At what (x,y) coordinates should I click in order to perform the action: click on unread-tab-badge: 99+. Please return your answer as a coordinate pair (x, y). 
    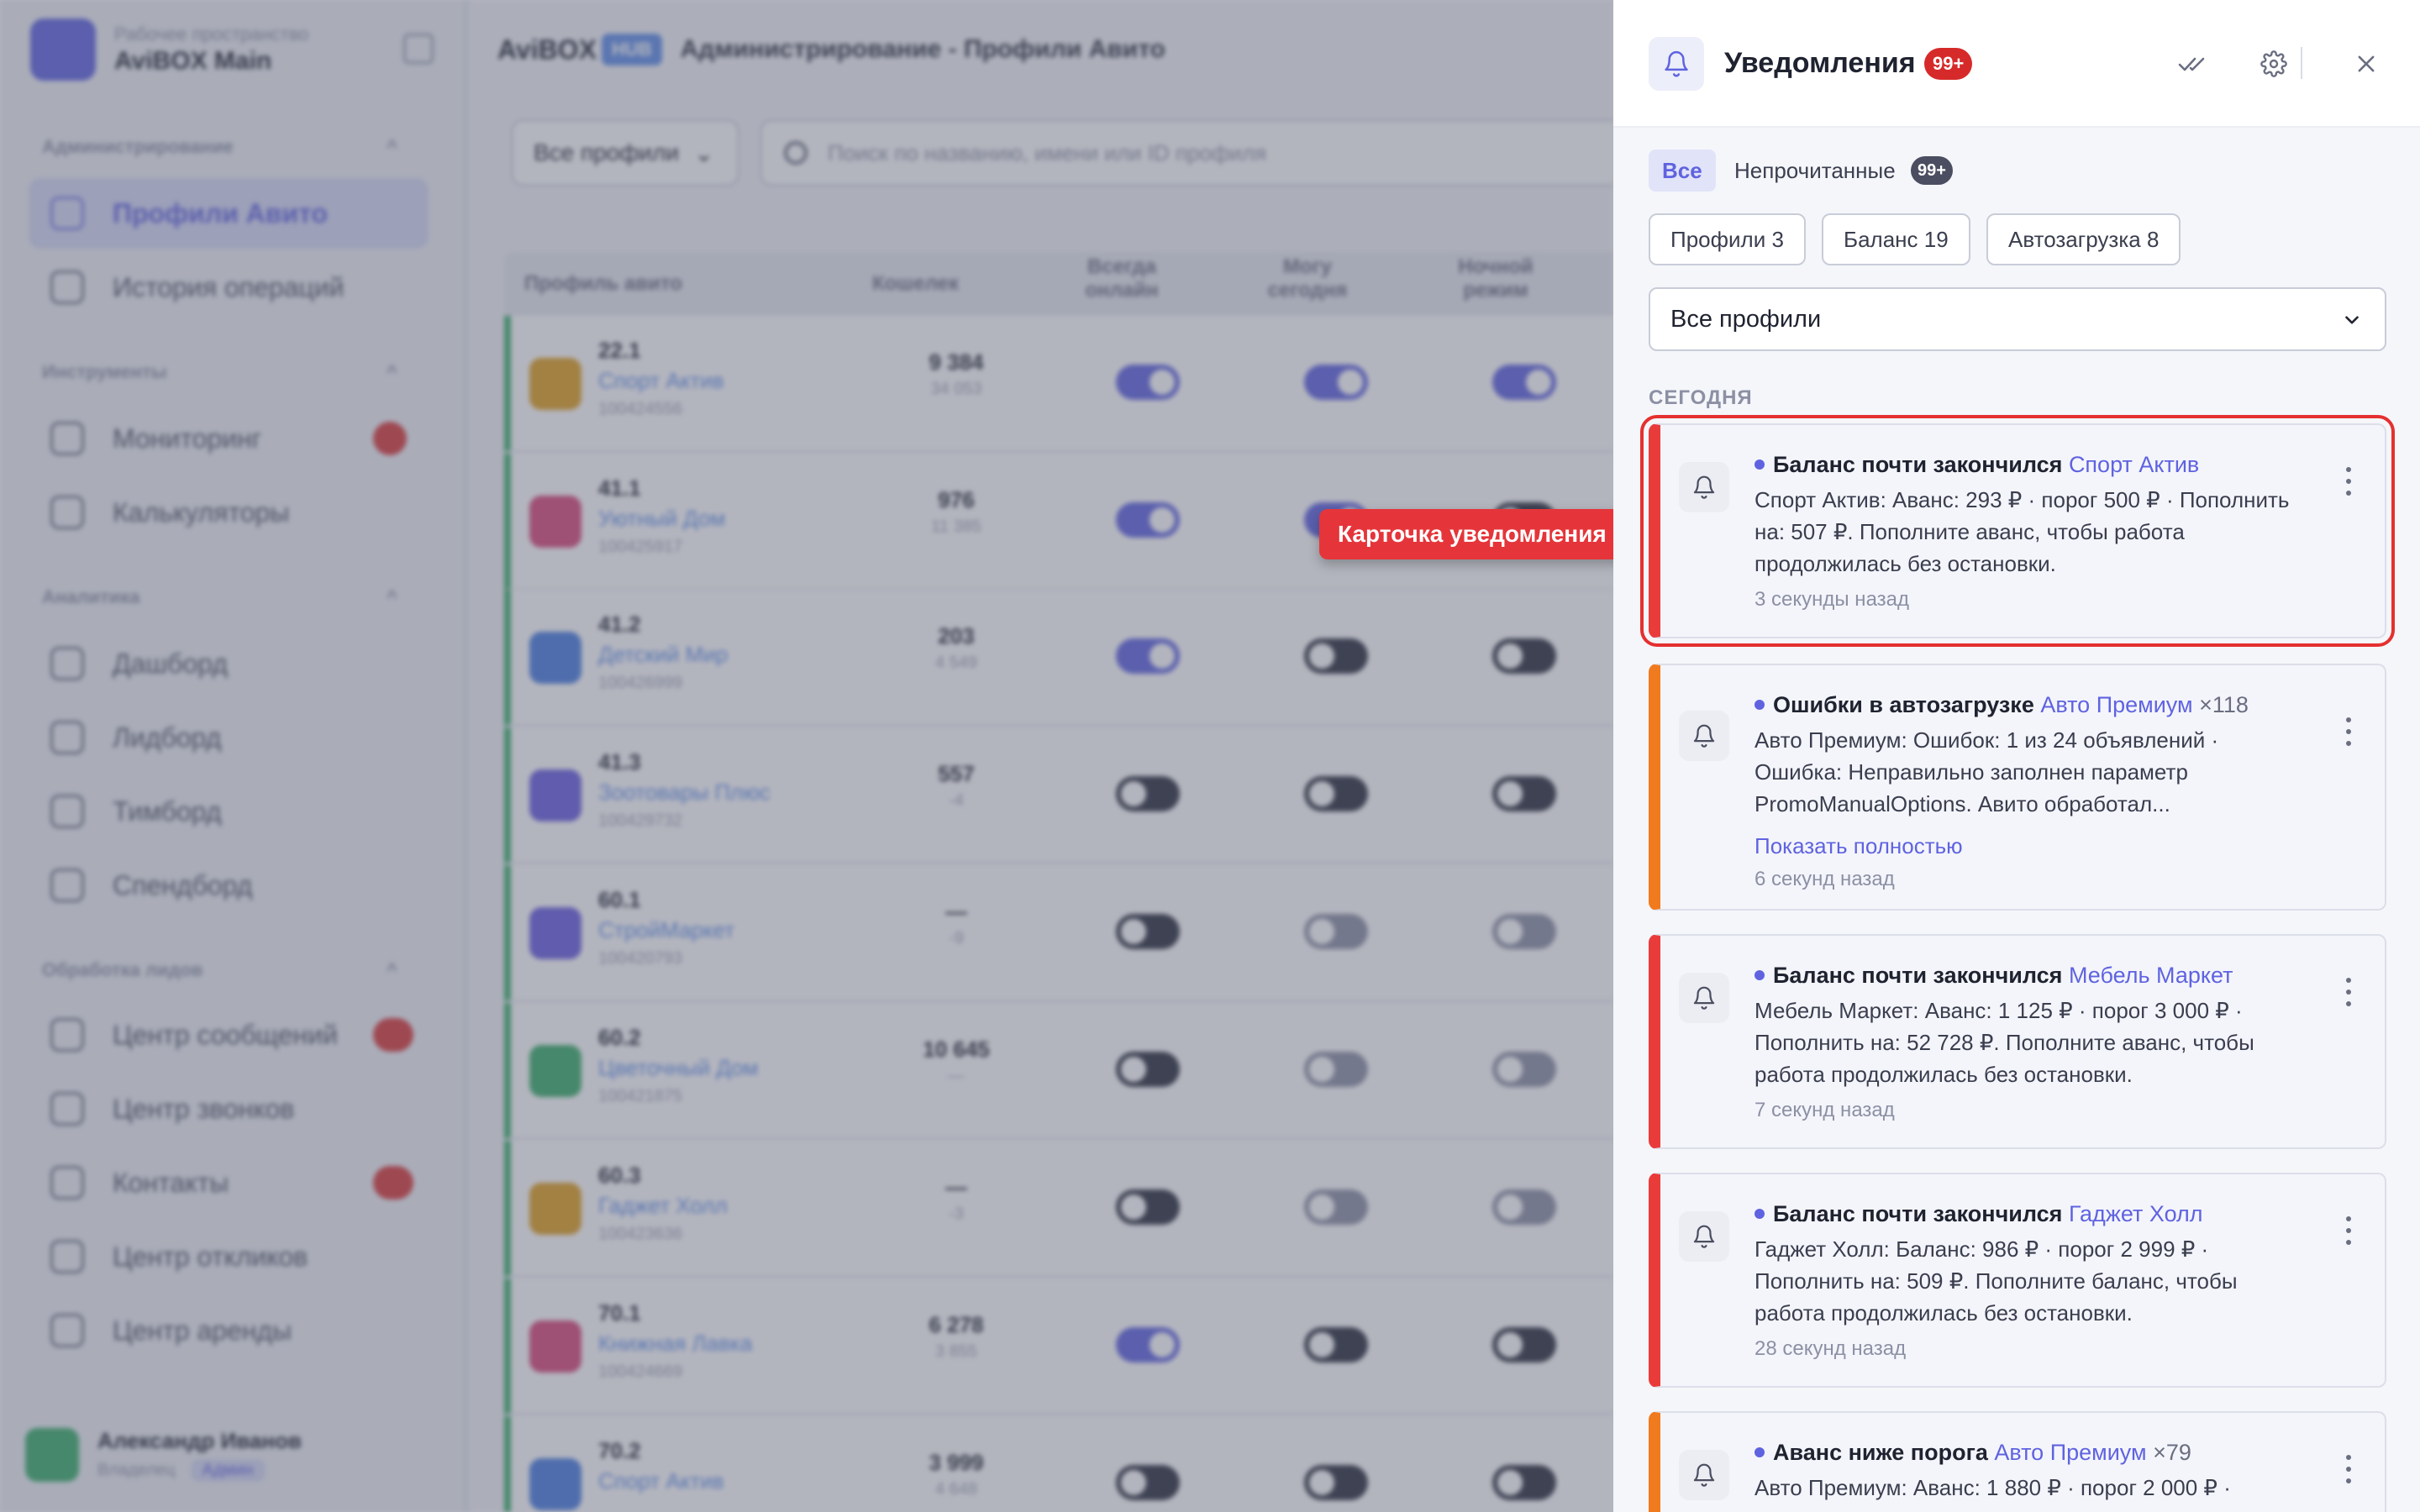
    Looking at the image, I should click on (1932, 170).